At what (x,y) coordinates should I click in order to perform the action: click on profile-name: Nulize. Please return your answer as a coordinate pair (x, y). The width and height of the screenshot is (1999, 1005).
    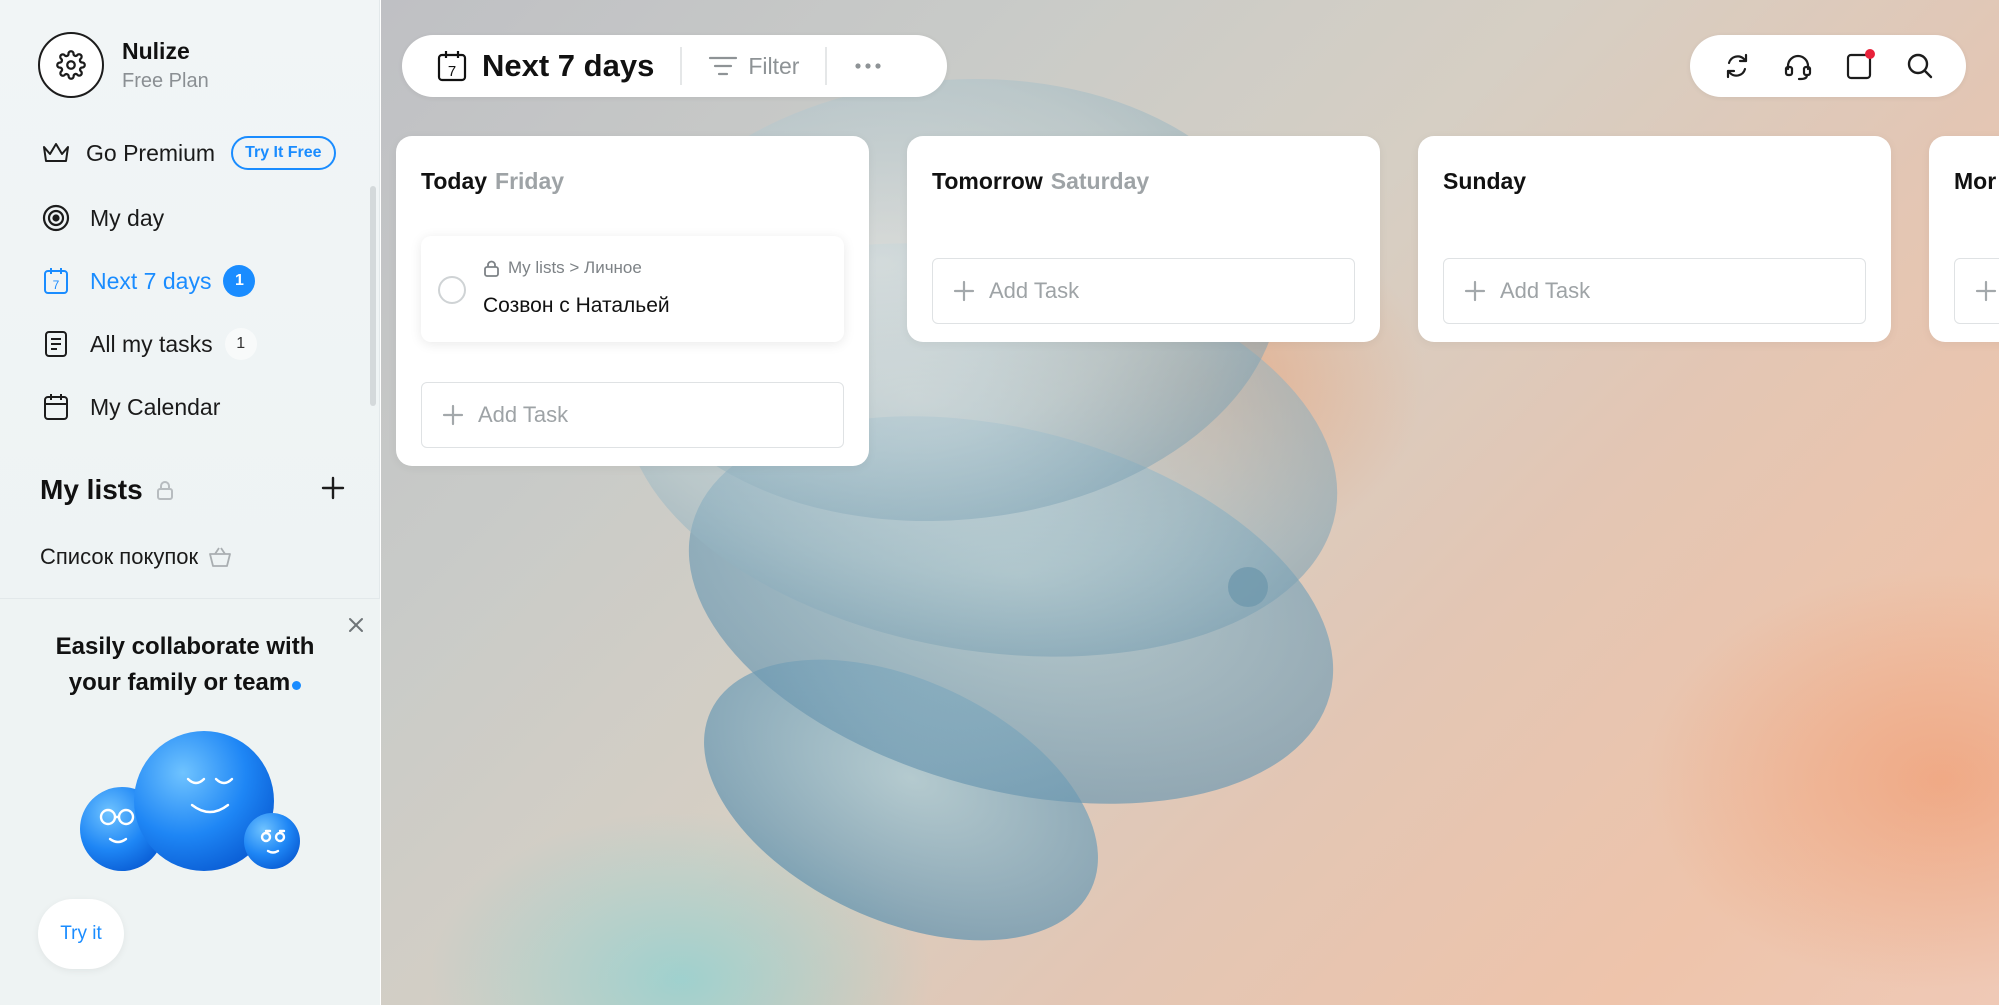
    Looking at the image, I should click on (156, 50).